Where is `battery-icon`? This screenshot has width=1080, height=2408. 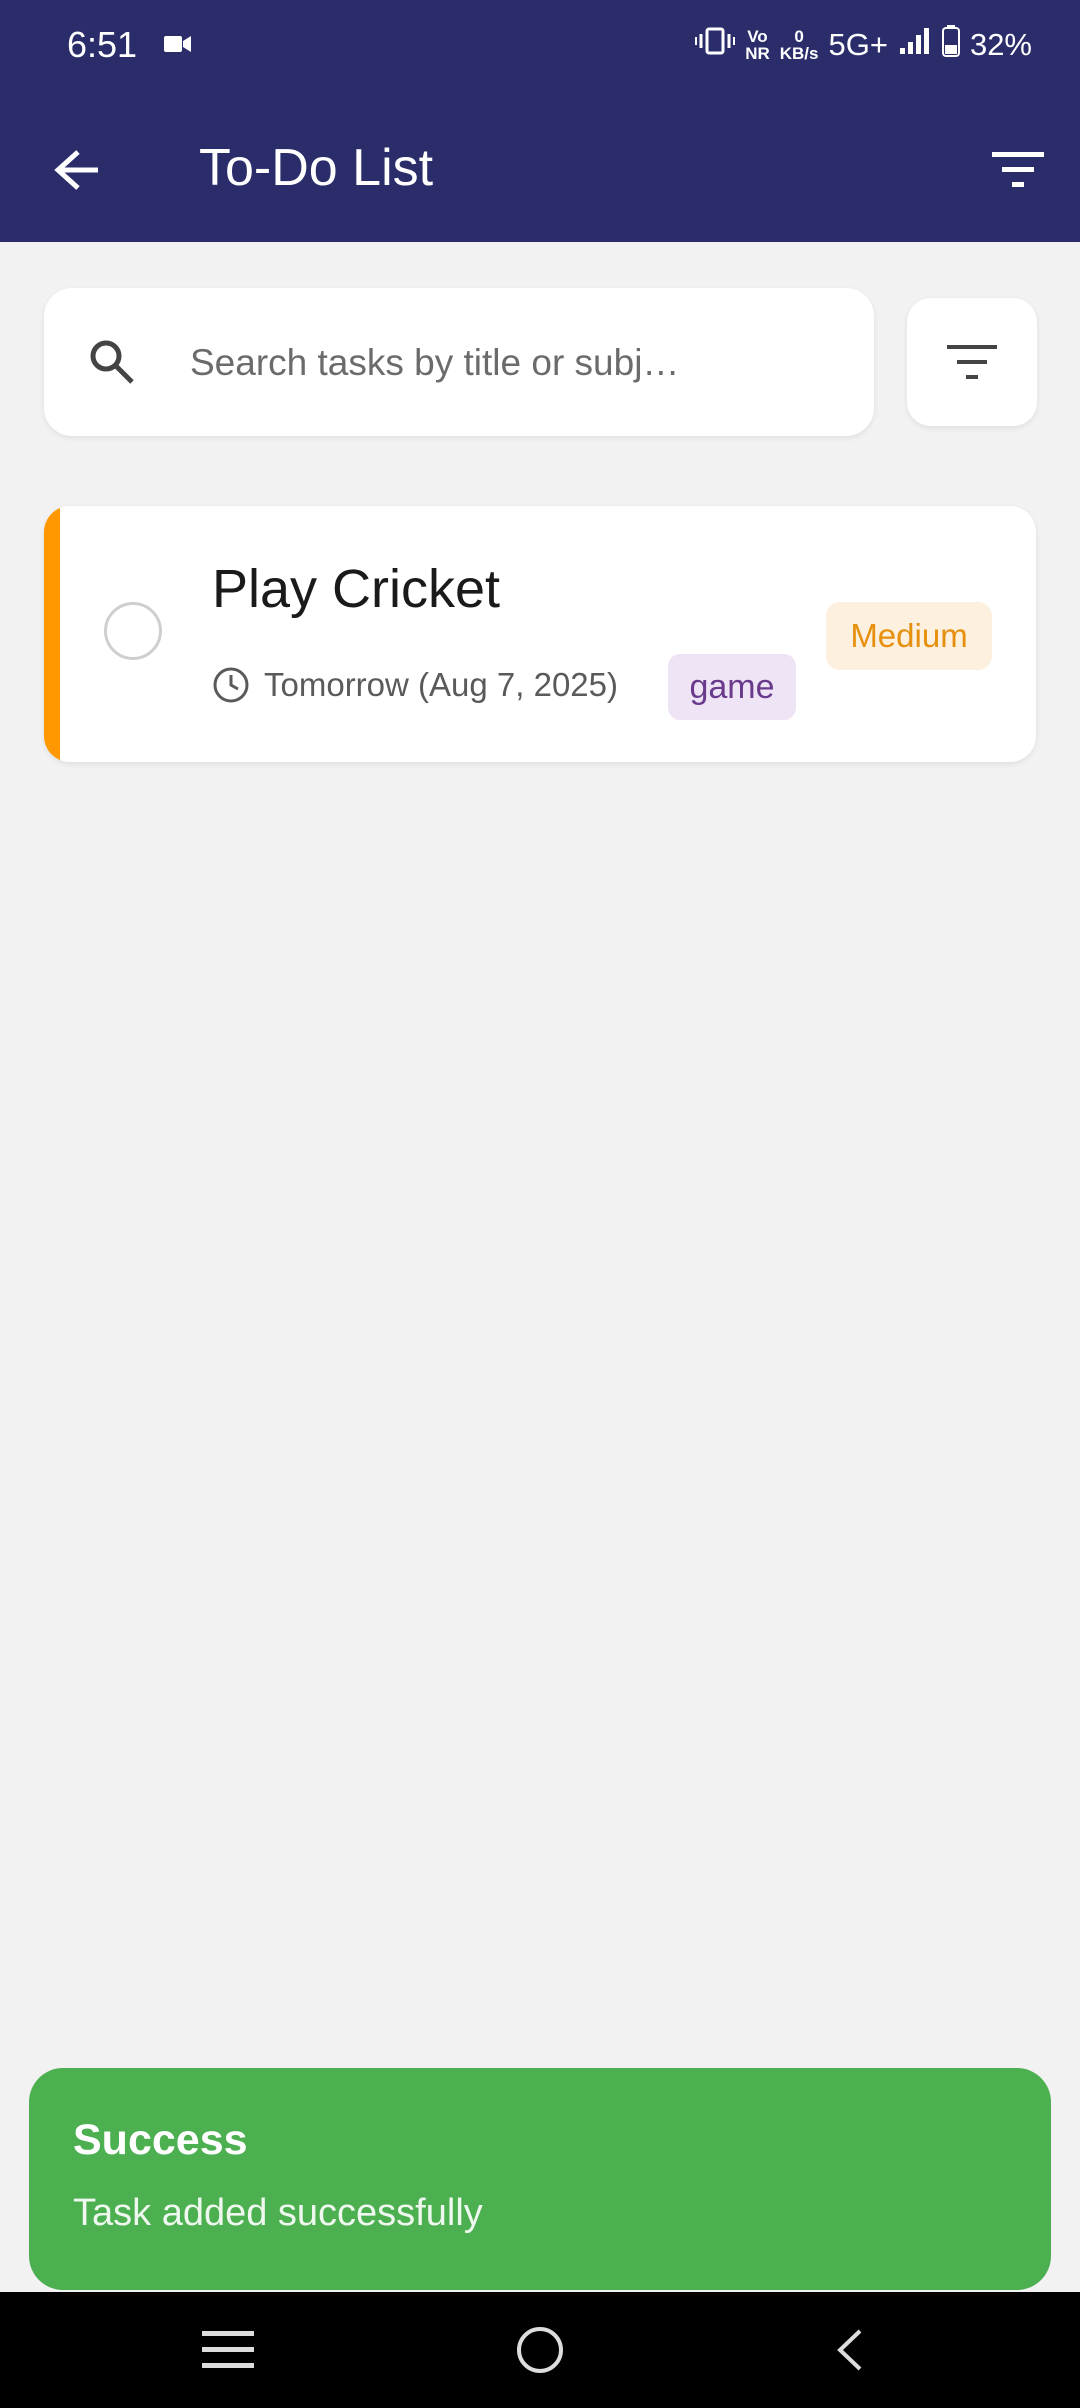 battery-icon is located at coordinates (950, 45).